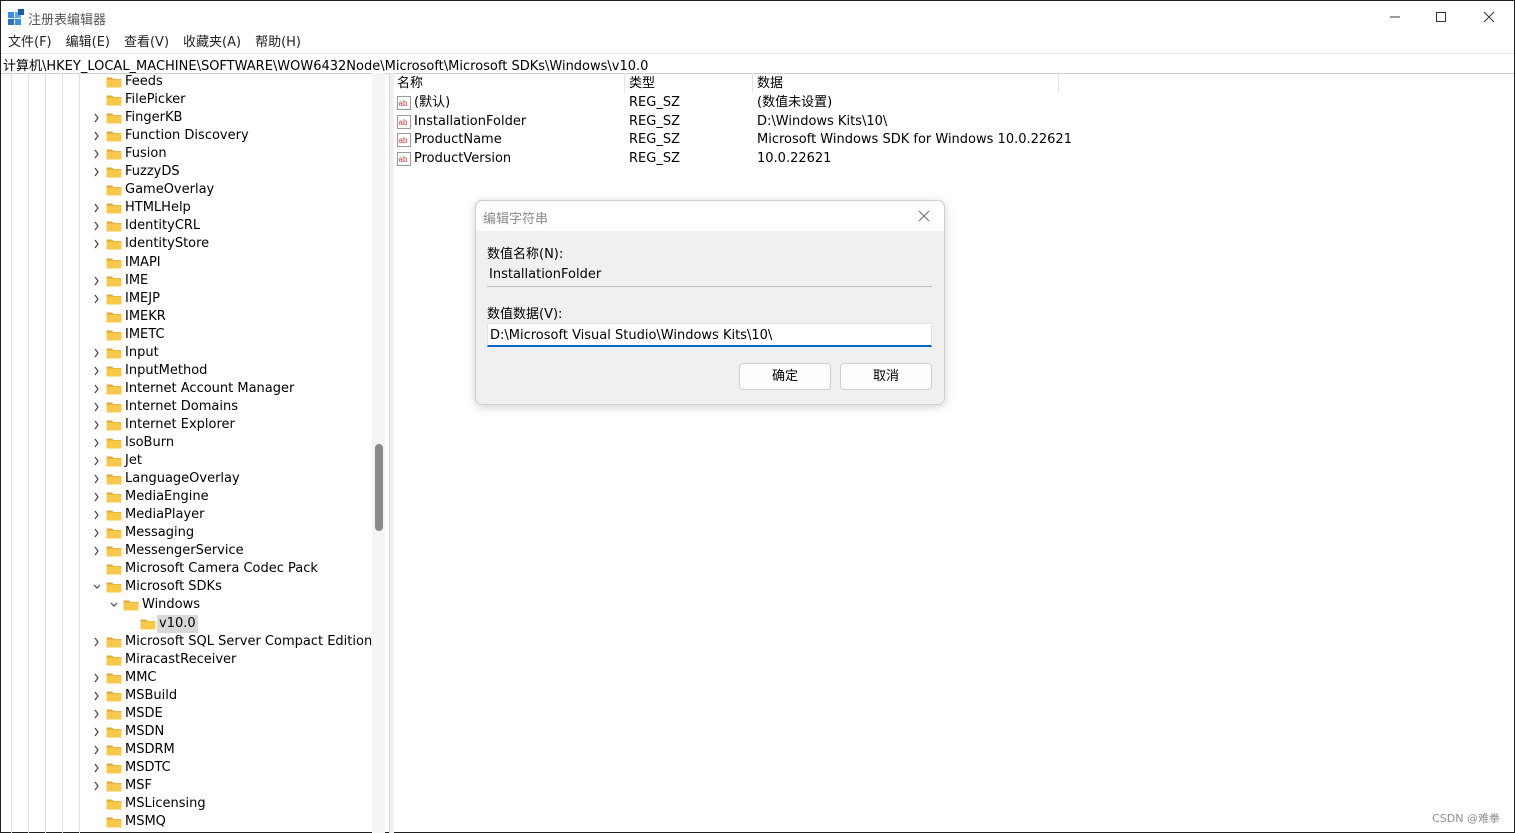 This screenshot has height=833, width=1515. What do you see at coordinates (212, 43) in the screenshot?
I see `menu-favorites: 收藏夹(A)` at bounding box center [212, 43].